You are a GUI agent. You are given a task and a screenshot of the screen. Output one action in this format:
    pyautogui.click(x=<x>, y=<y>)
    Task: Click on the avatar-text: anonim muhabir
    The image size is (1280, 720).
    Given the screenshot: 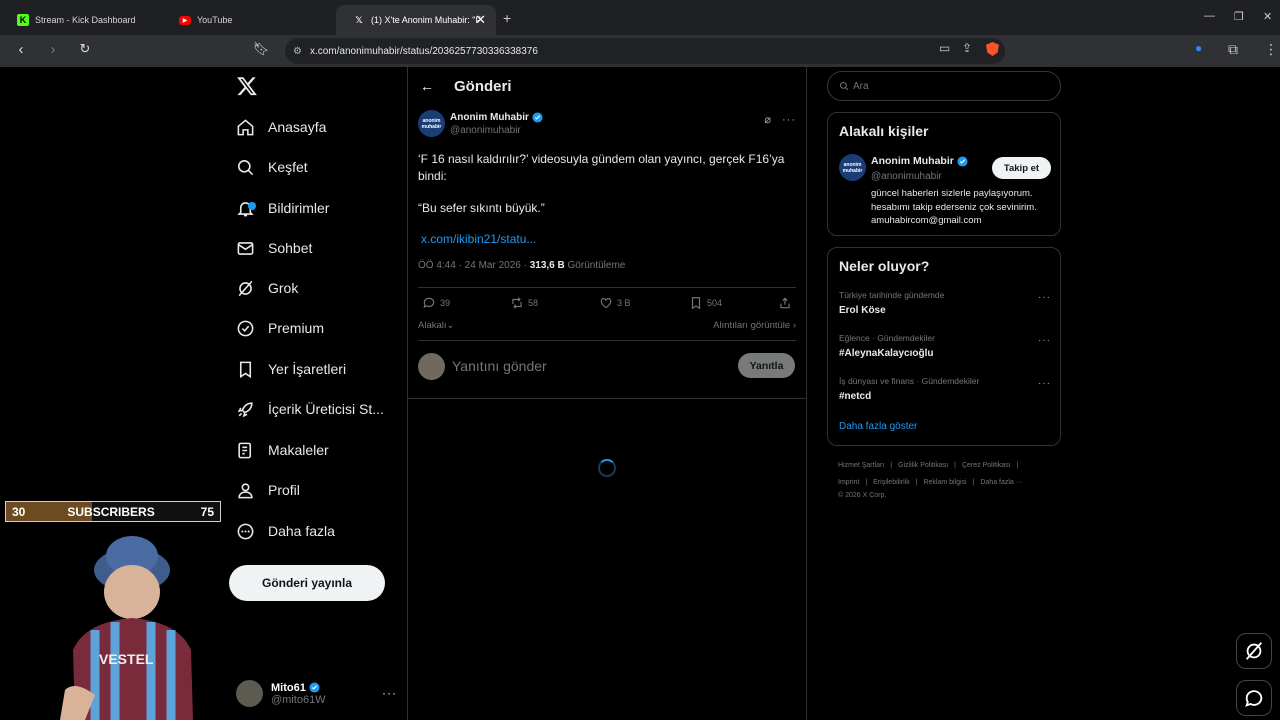 What is the action you would take?
    pyautogui.click(x=431, y=123)
    